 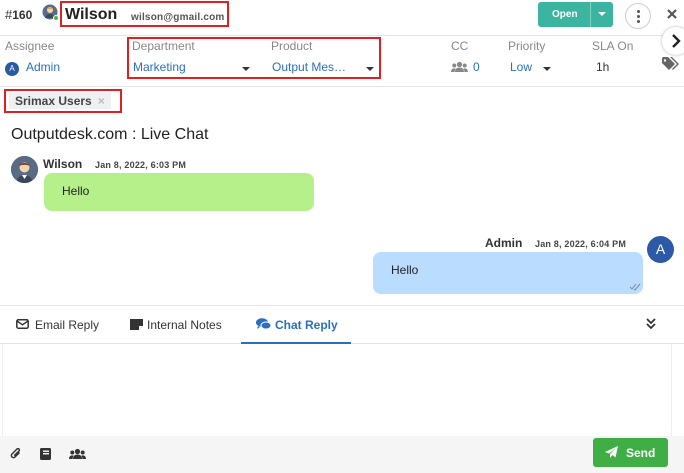 I want to click on group-chip-frame: Srimax Users ×, so click(x=63, y=101).